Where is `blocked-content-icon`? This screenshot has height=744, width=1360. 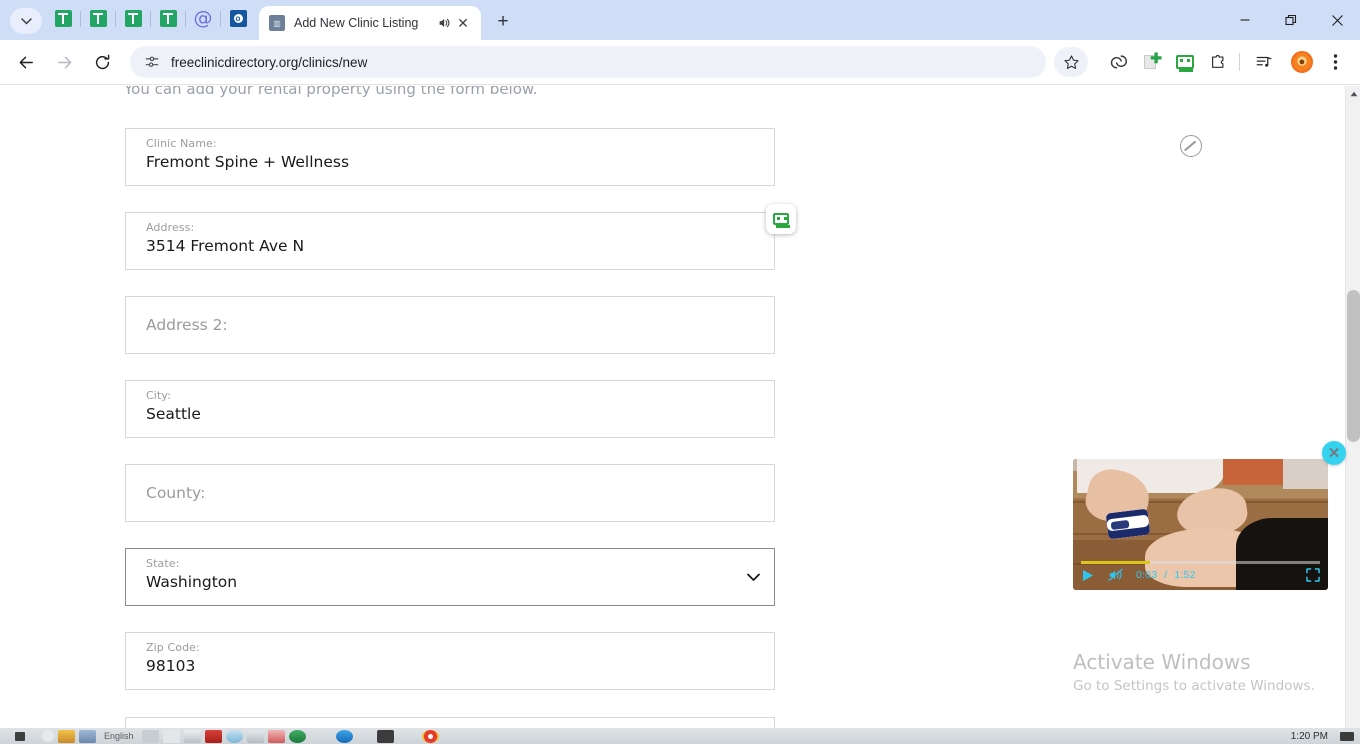
blocked-content-icon is located at coordinates (1191, 146).